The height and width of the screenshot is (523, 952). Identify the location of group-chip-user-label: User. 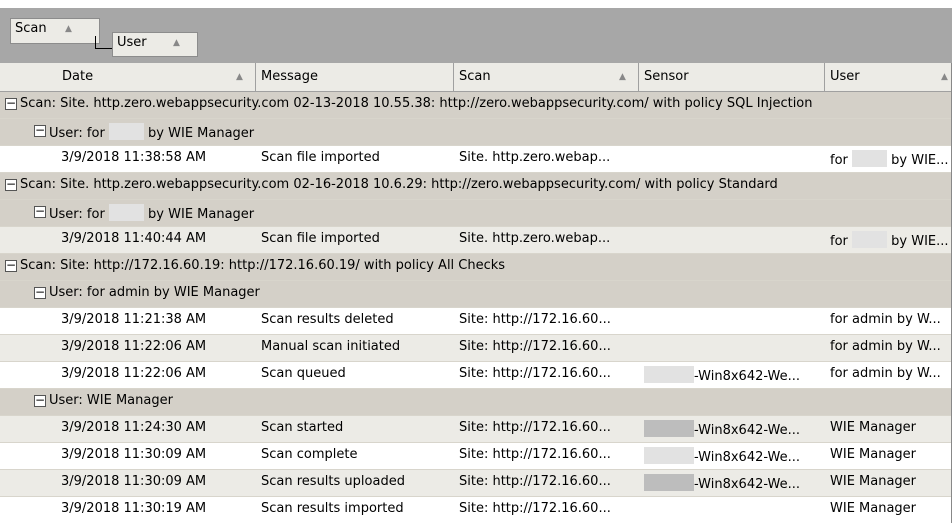
(132, 42).